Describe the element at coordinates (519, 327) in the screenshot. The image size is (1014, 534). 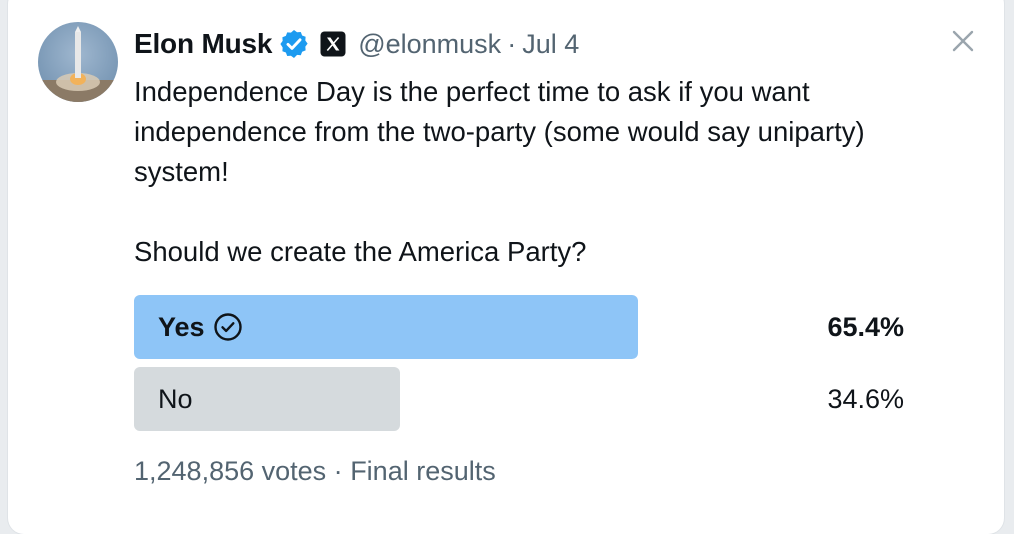
I see `poll-option-yes: Yes 65.4%` at that location.